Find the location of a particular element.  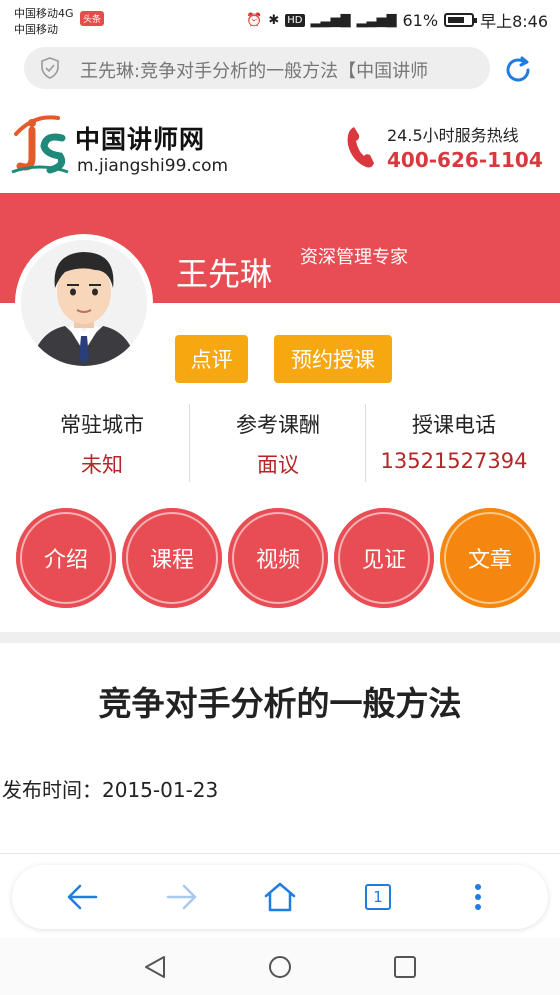

carrier-2: 中国移动 is located at coordinates (36, 29).